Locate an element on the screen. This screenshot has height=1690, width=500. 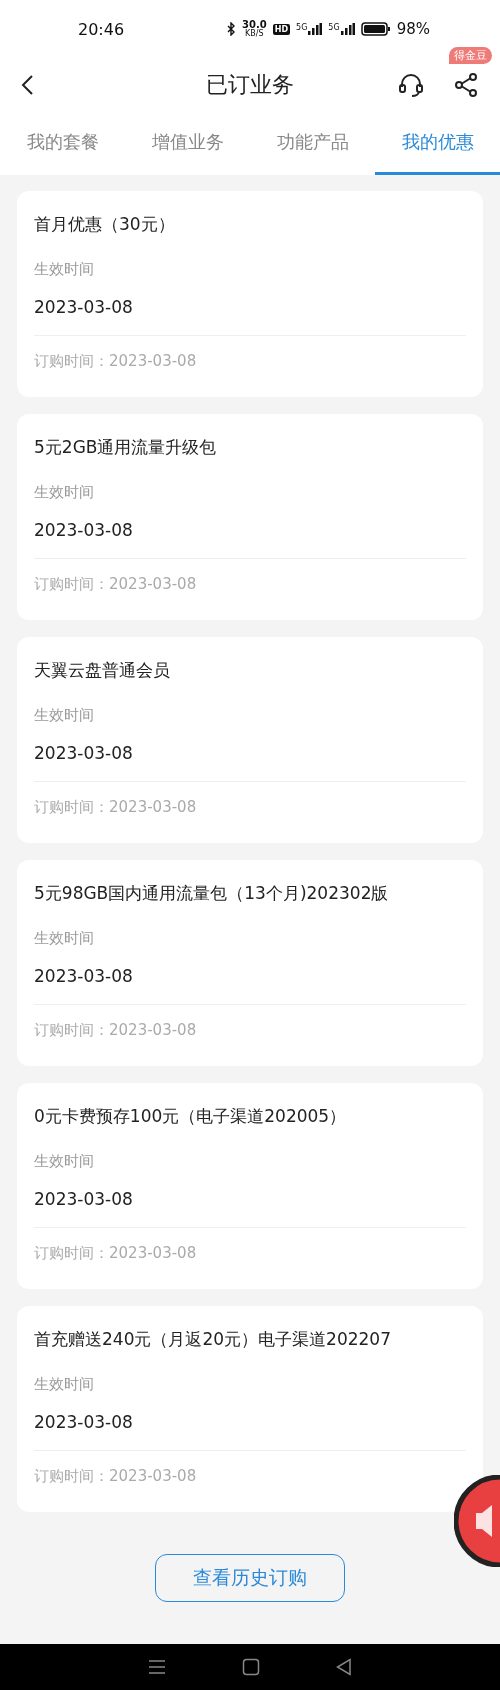
battery-icon is located at coordinates (375, 29).